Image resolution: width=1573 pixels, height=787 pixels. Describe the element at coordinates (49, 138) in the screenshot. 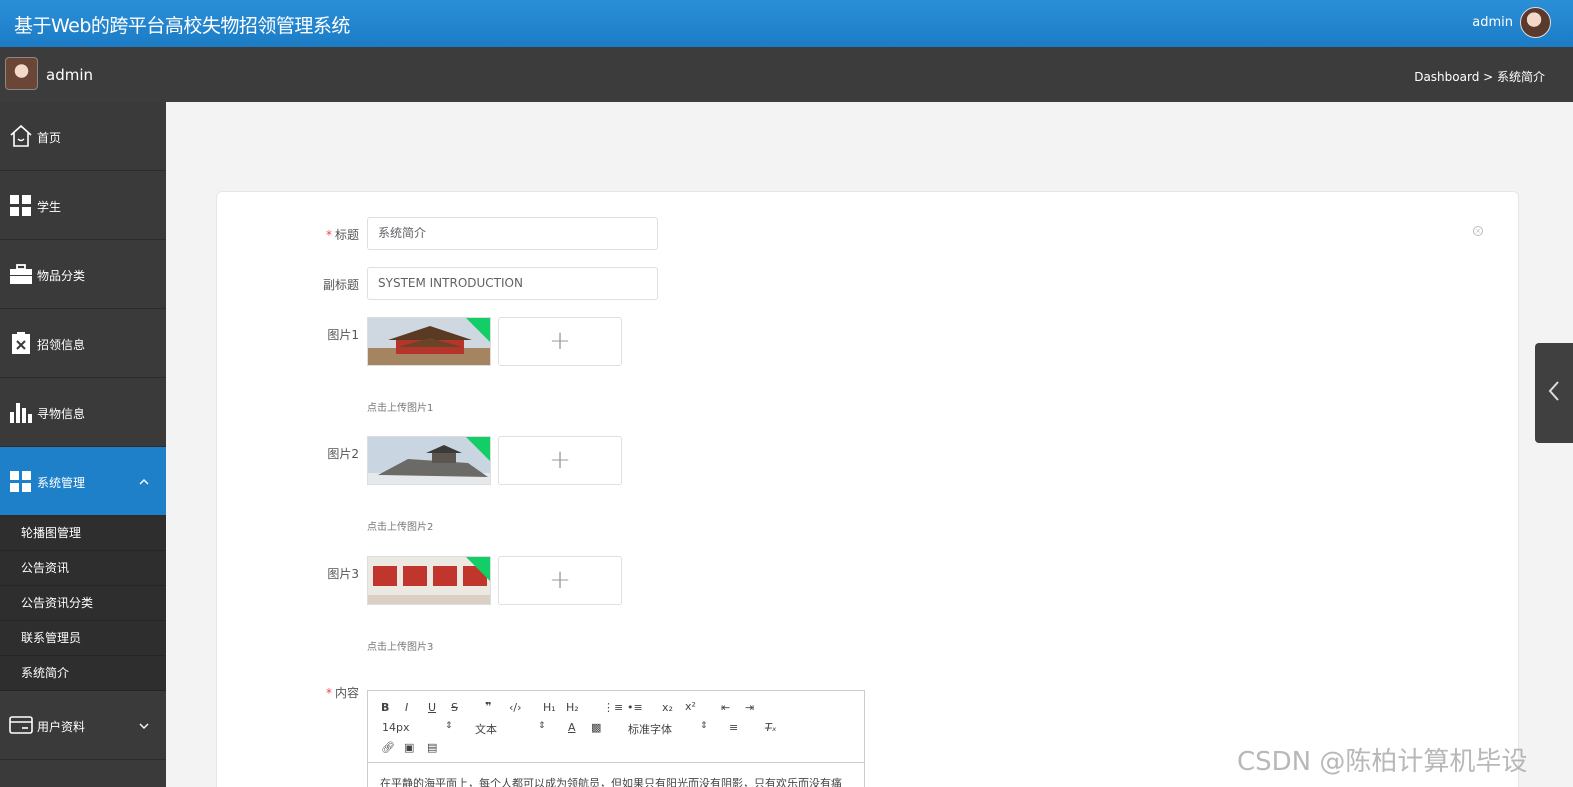

I see `sidebar-item-label: 首页` at that location.